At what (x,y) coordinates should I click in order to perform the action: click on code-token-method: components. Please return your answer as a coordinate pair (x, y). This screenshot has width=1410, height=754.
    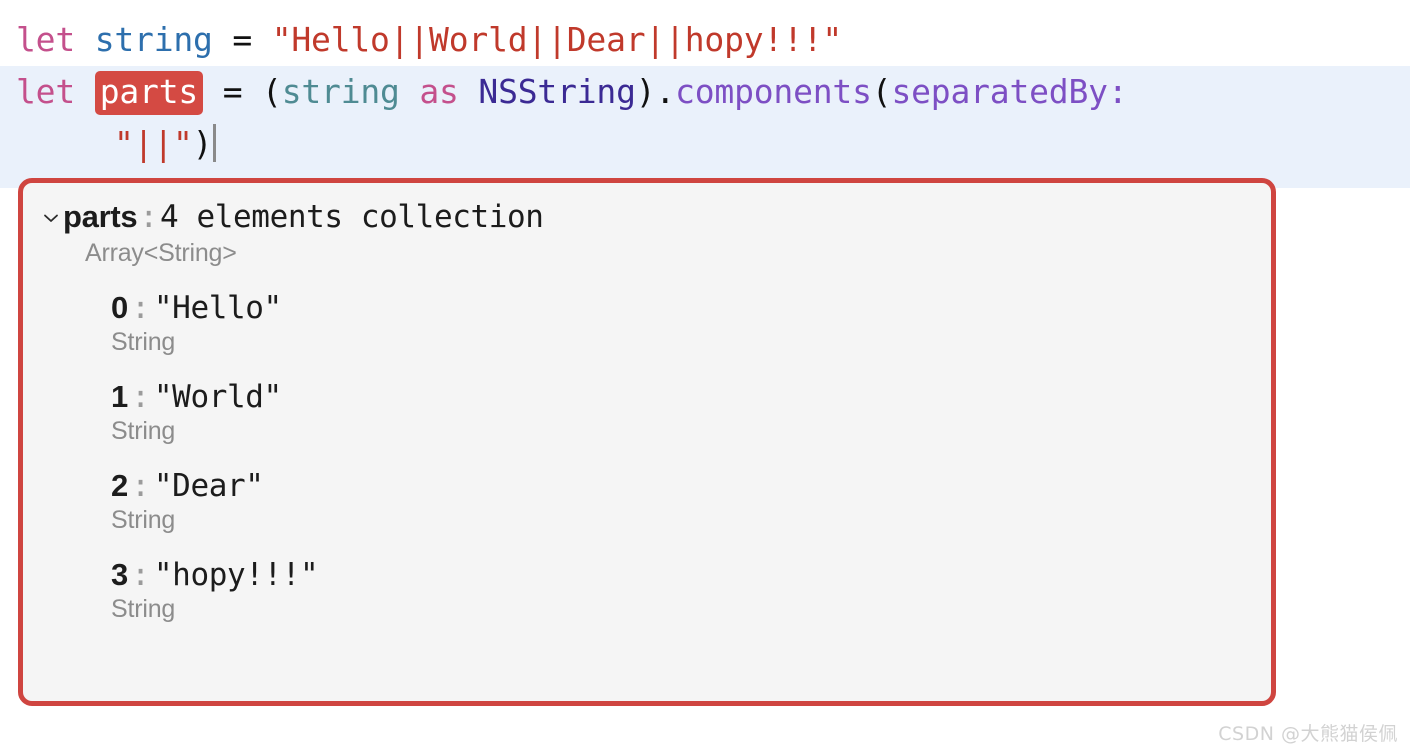
    Looking at the image, I should click on (773, 91).